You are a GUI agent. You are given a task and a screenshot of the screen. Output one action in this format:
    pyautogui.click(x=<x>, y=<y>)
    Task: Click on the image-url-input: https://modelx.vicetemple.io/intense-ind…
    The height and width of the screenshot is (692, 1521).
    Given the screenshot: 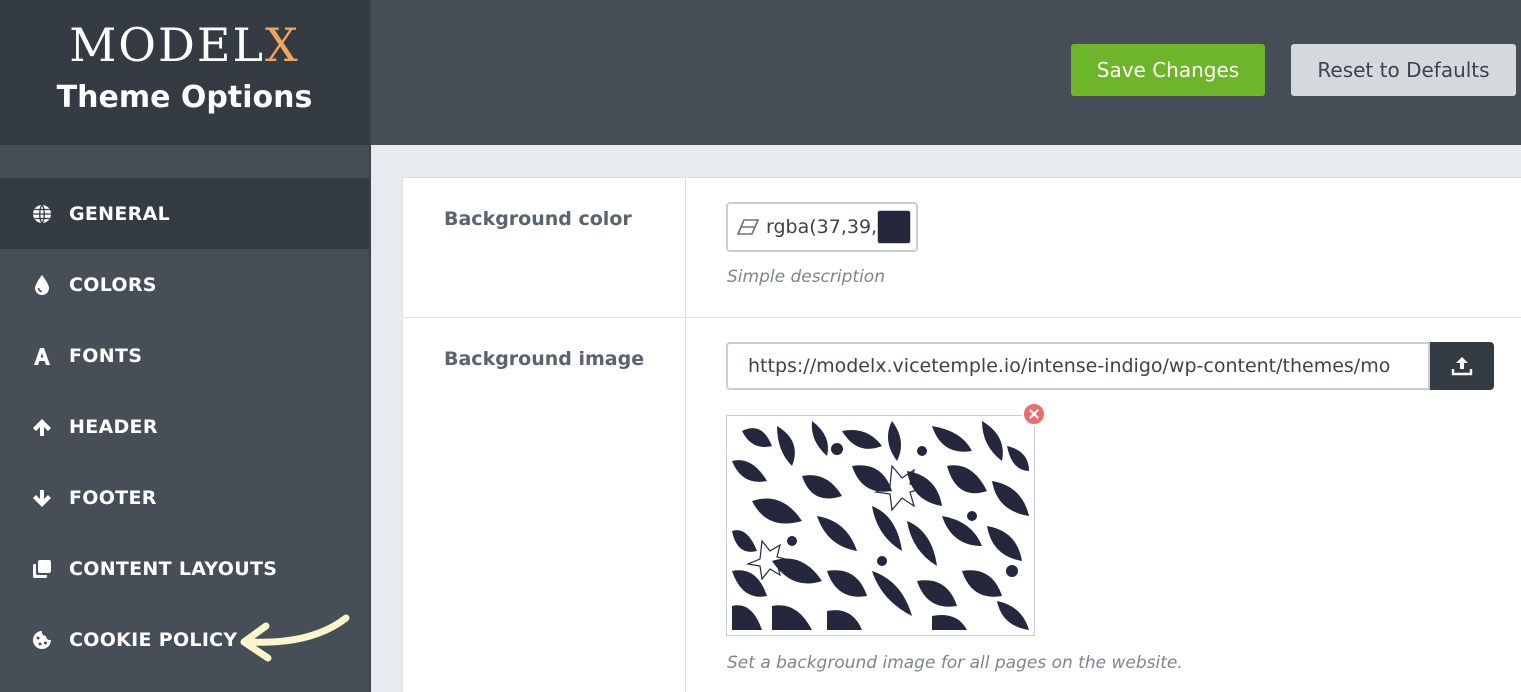 What is the action you would take?
    pyautogui.click(x=1078, y=366)
    